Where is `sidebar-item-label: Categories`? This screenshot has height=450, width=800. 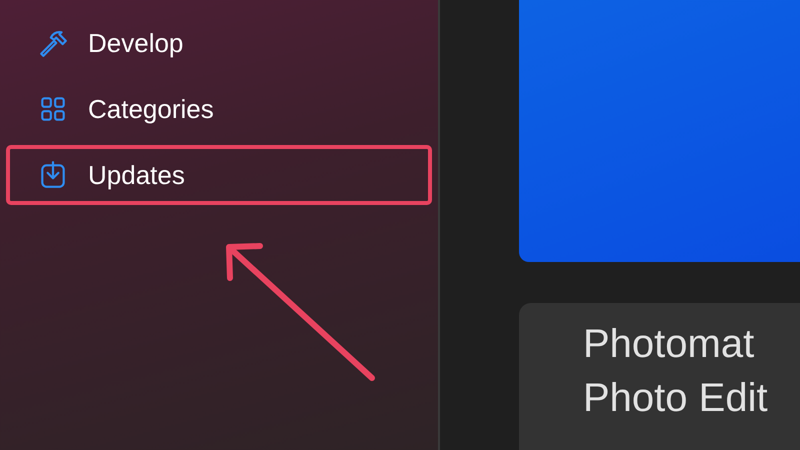
sidebar-item-label: Categories is located at coordinates (151, 109).